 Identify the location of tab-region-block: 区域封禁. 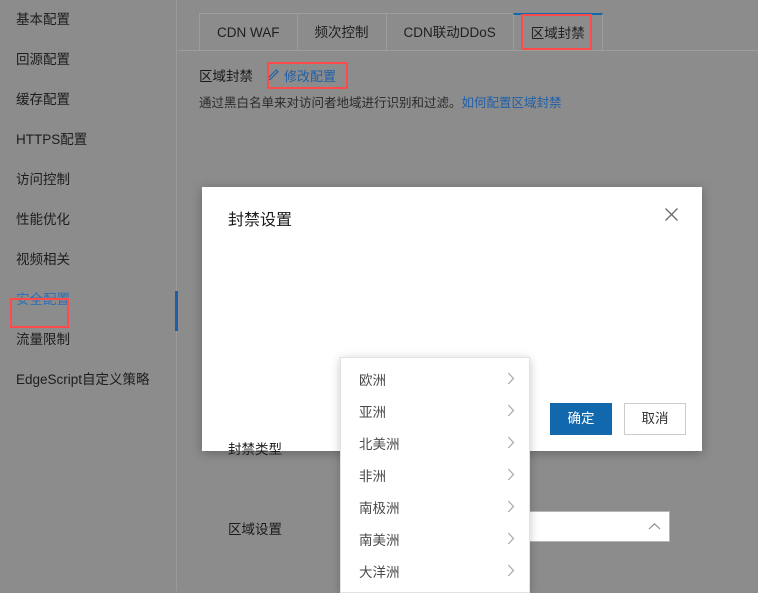
(557, 32).